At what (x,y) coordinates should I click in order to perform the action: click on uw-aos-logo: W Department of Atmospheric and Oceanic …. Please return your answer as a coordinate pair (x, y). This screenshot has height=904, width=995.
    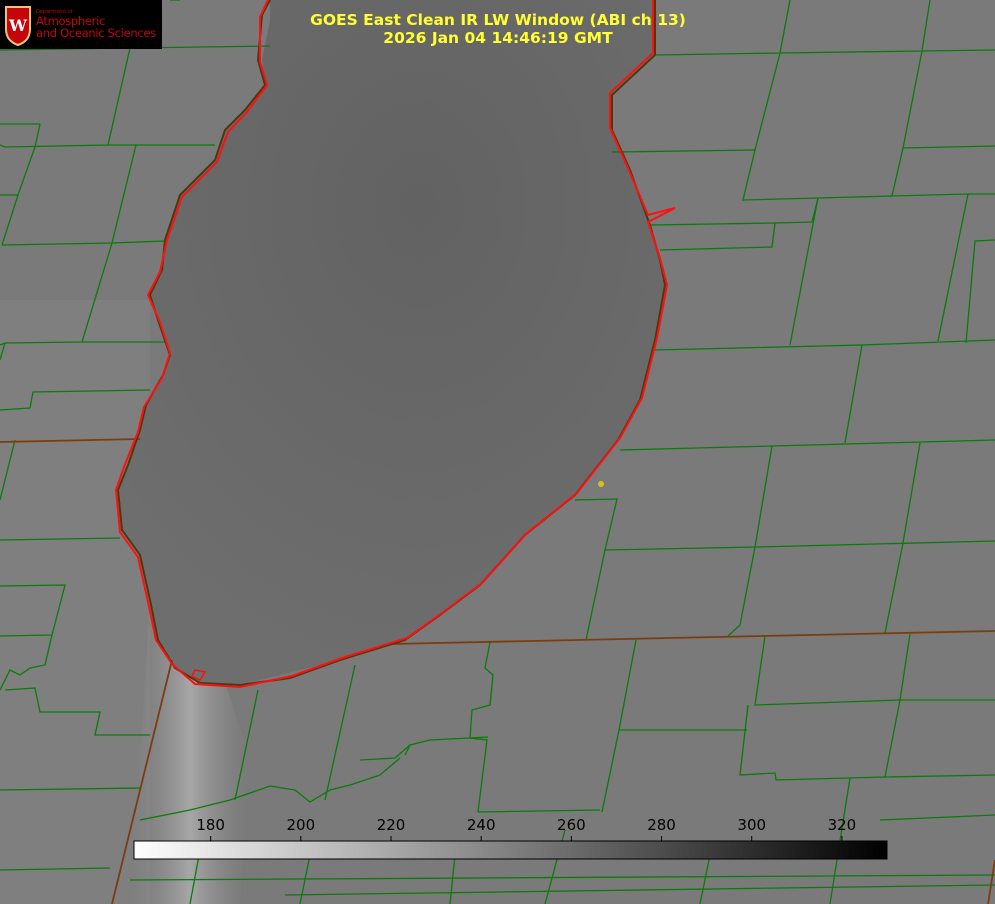
    Looking at the image, I should click on (81, 24).